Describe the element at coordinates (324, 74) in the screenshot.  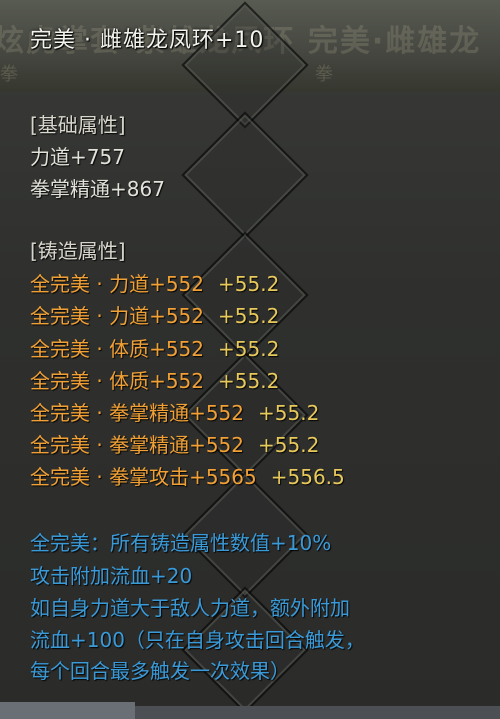
I see `background-label-right: 拳` at that location.